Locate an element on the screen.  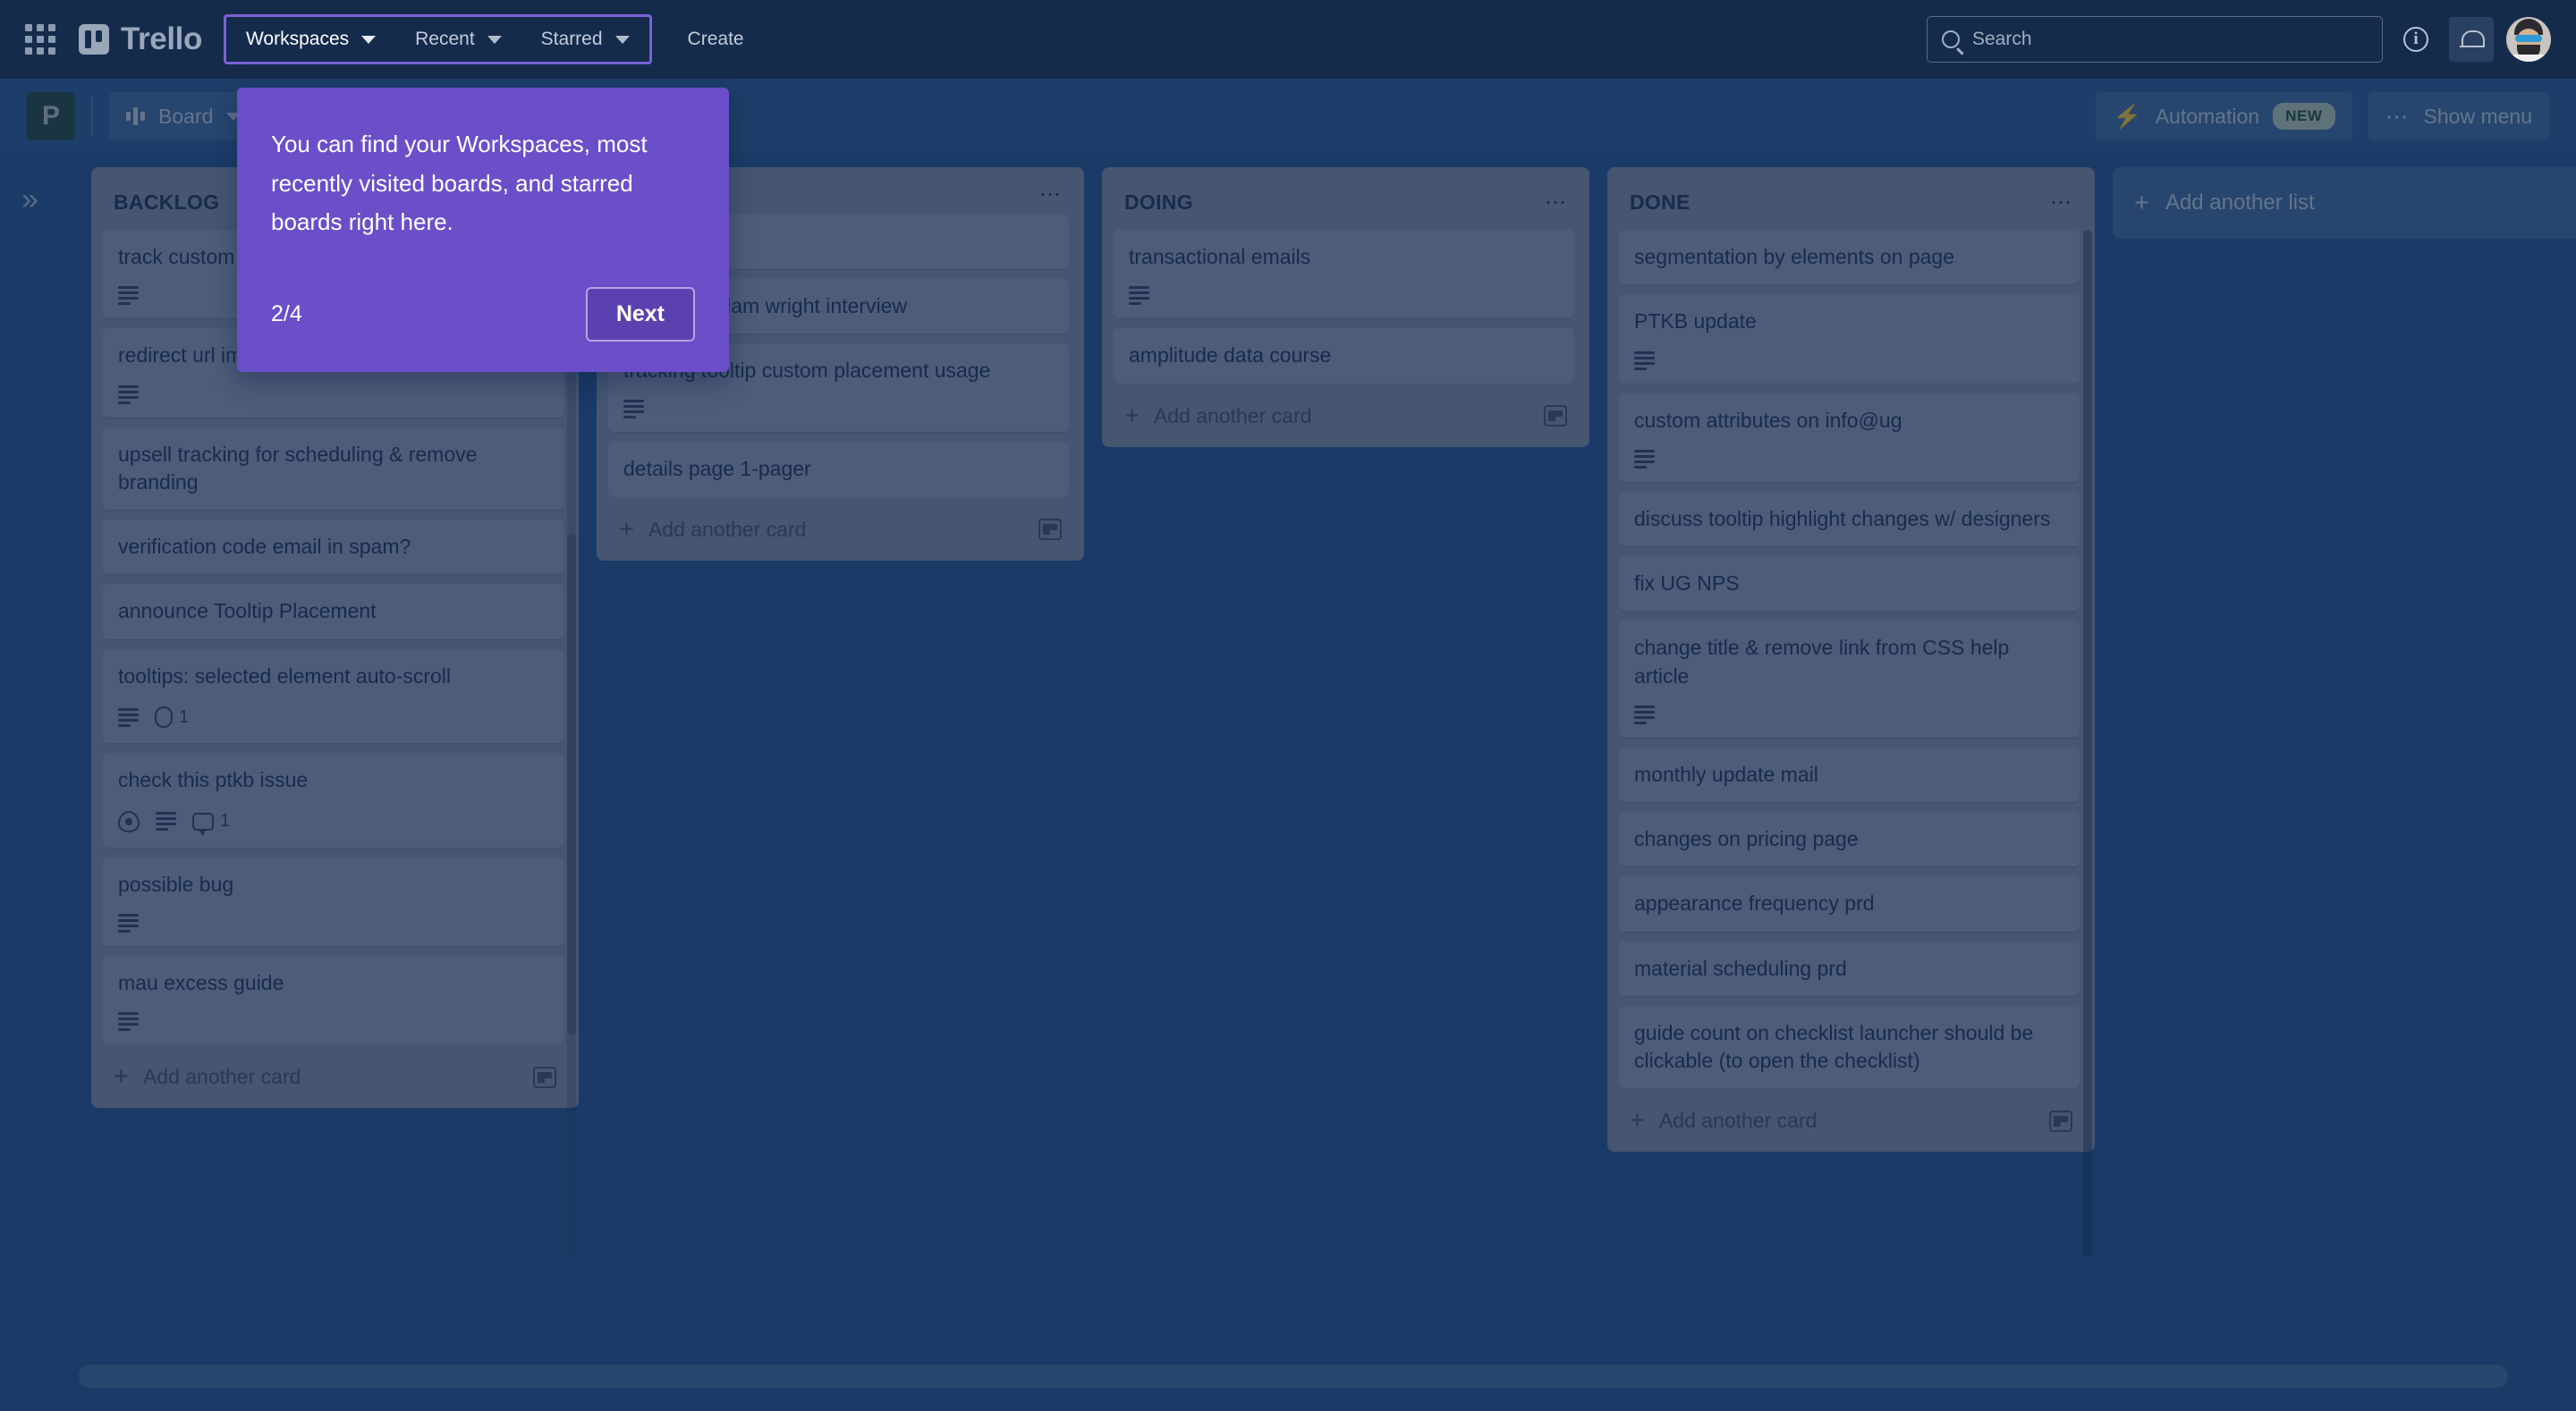
trello-logo: Trello is located at coordinates (140, 39).